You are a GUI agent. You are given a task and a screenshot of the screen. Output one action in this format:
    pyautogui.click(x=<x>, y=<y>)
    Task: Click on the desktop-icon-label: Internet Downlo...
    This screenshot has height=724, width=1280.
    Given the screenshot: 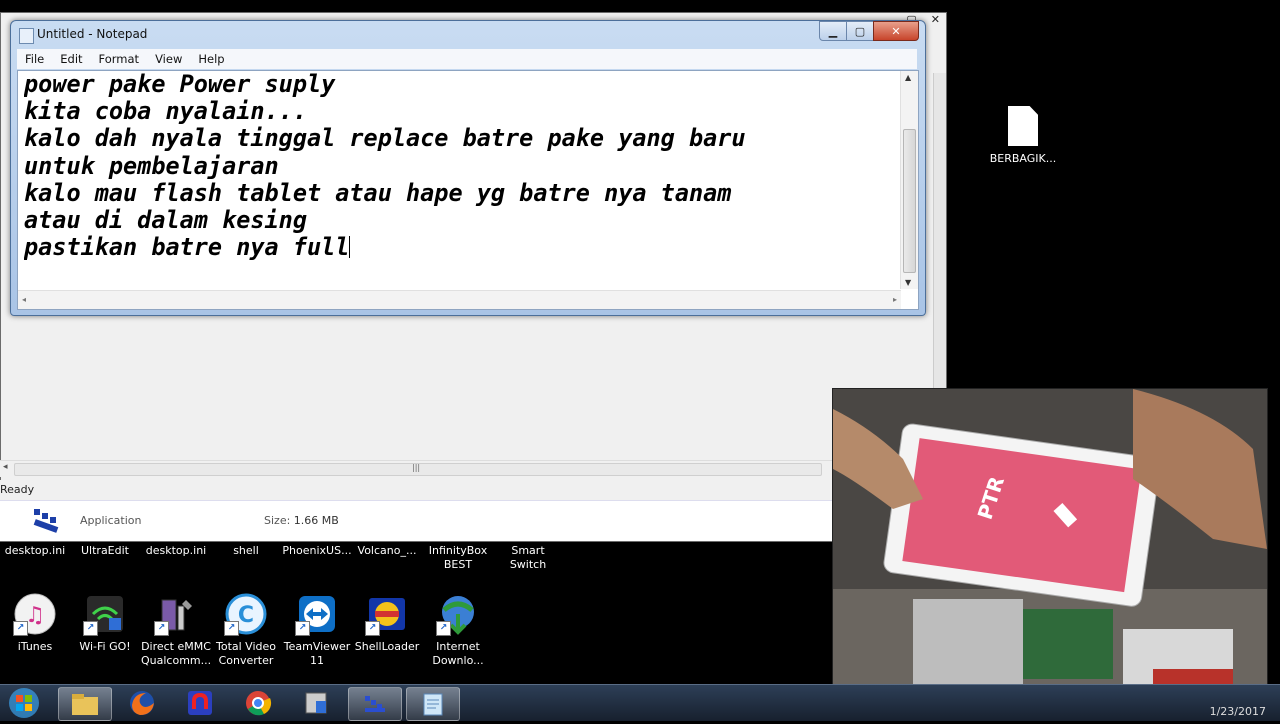 What is the action you would take?
    pyautogui.click(x=458, y=653)
    